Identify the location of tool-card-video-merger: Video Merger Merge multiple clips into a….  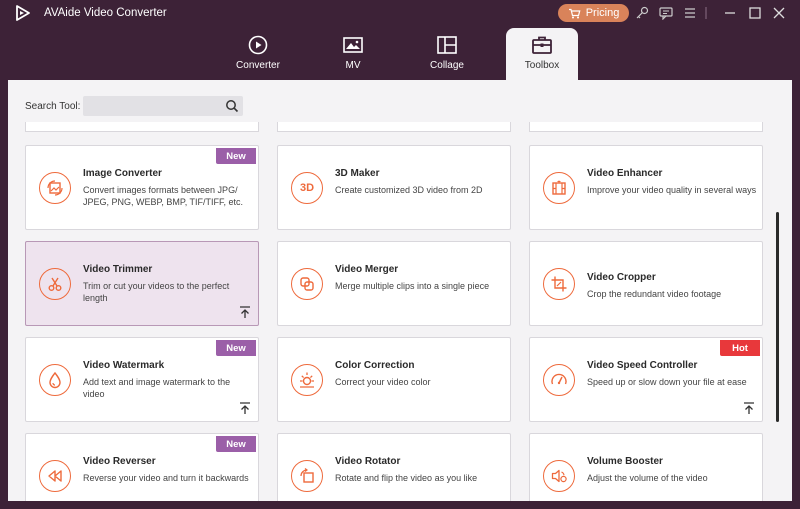
(394, 283).